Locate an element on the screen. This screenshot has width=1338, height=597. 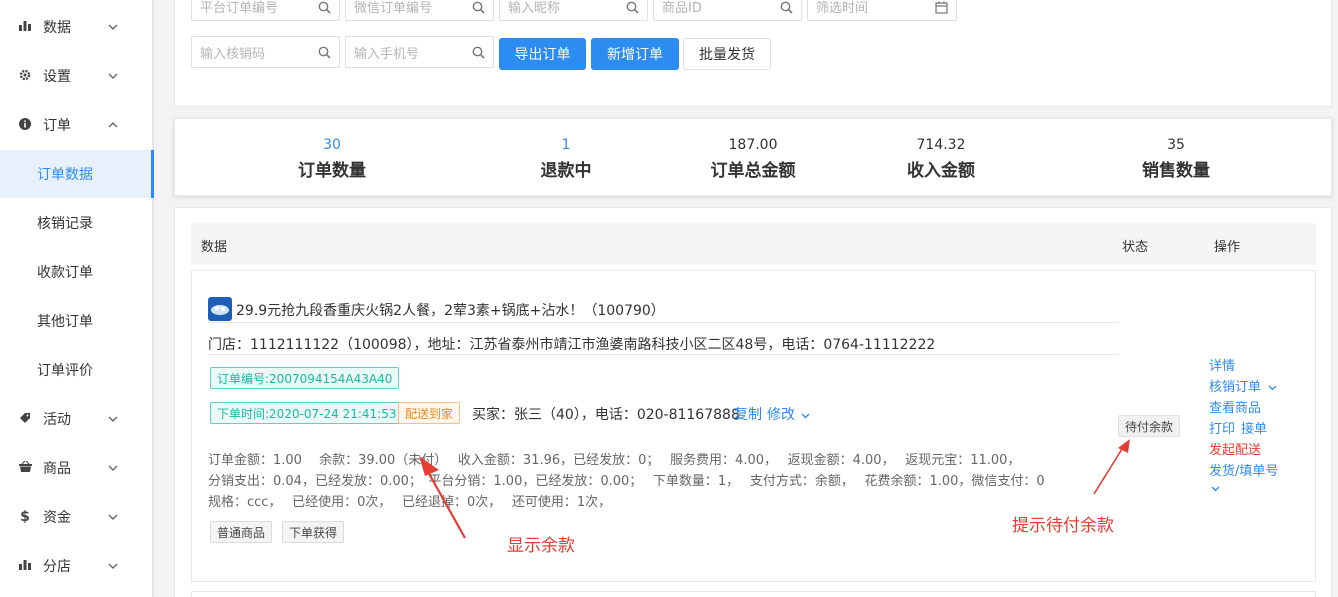
delivery-tag: 配送到家 is located at coordinates (429, 413).